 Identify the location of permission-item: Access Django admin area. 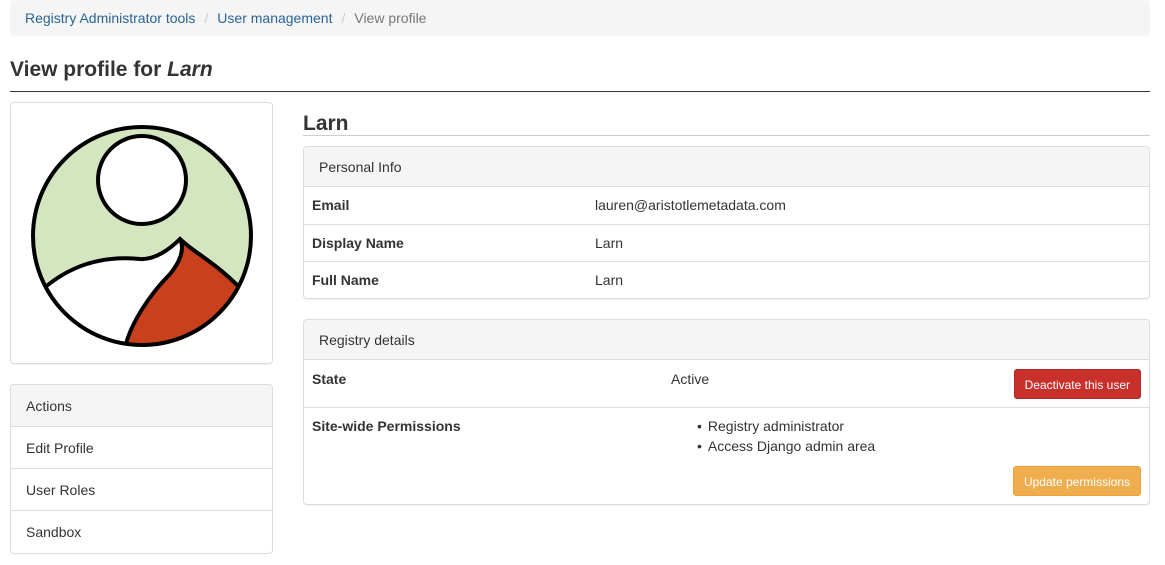
(786, 446).